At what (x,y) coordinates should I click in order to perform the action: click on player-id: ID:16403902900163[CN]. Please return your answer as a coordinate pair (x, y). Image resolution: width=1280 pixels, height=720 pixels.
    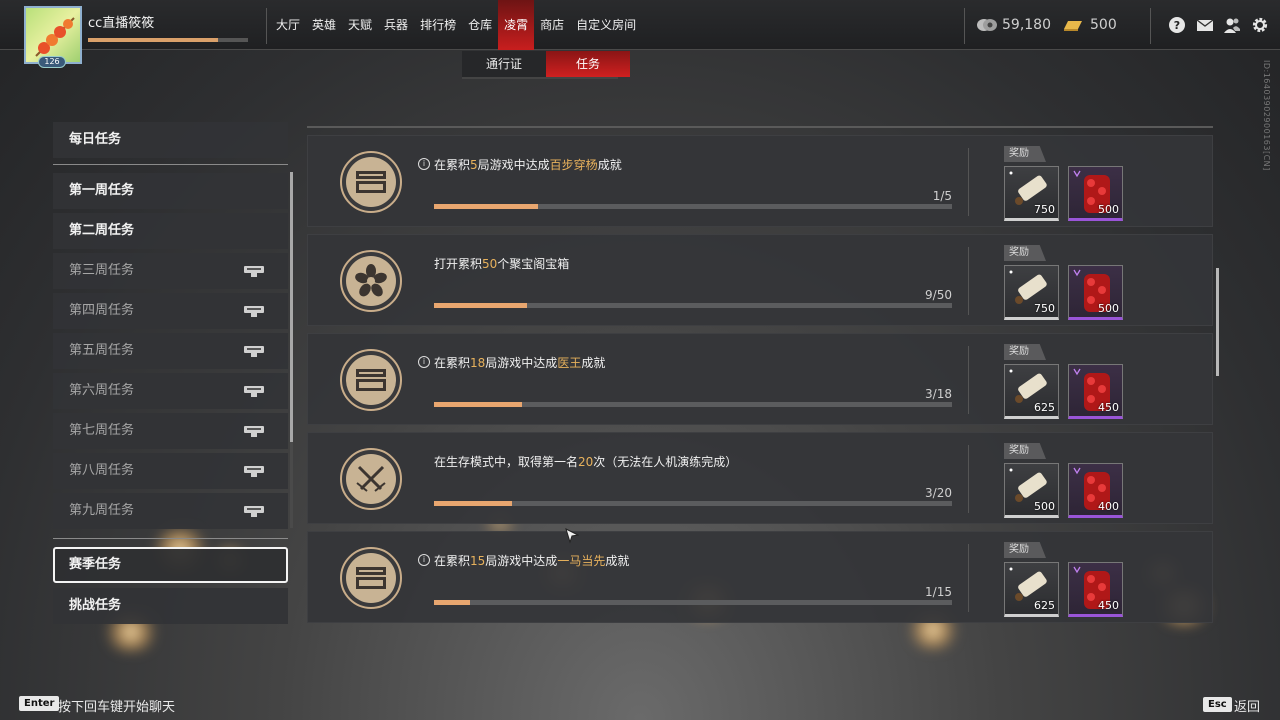
    Looking at the image, I should click on (1266, 115).